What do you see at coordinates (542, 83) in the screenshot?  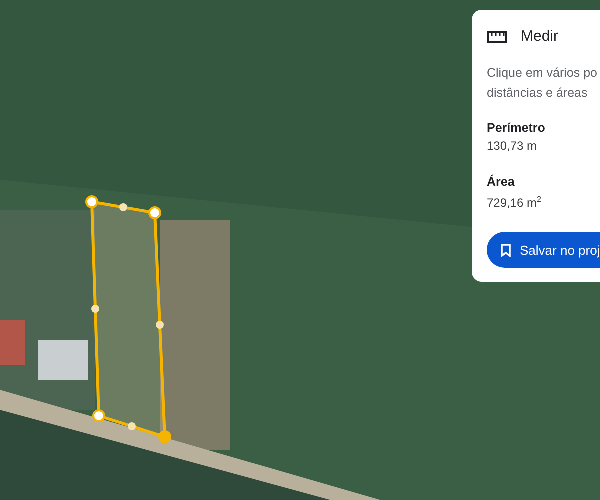 I see `instruction-text: Clique em vários po distâncias e áreas` at bounding box center [542, 83].